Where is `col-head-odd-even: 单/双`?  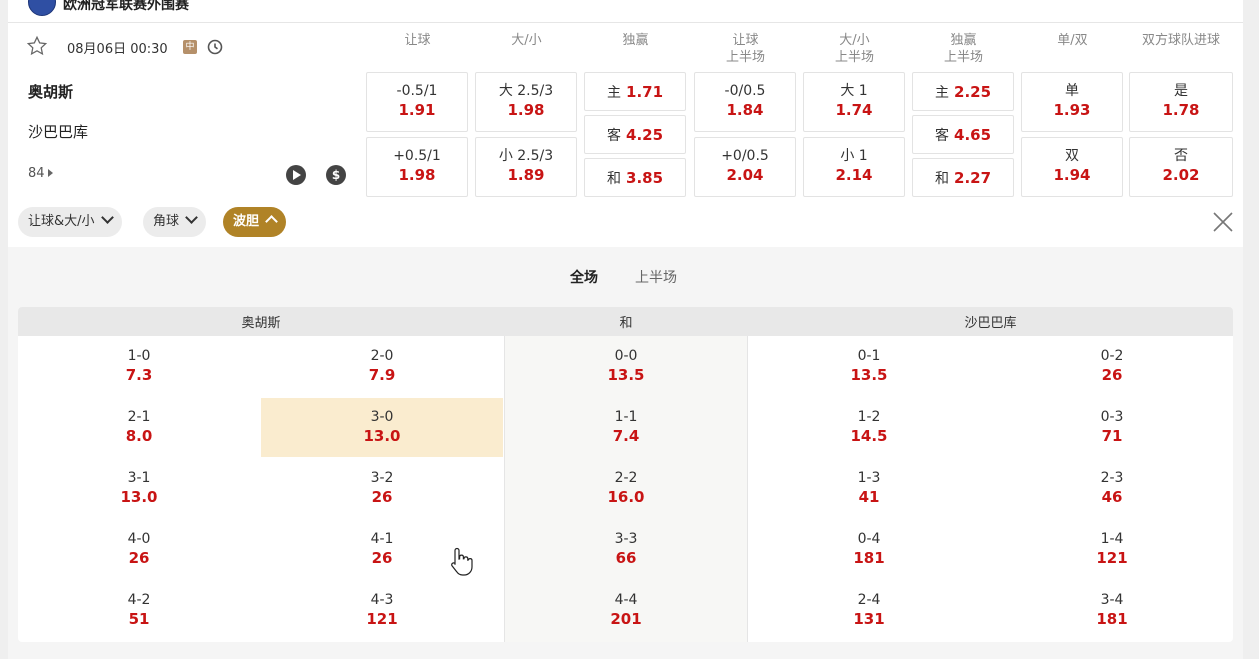
col-head-odd-even: 单/双 is located at coordinates (1072, 40).